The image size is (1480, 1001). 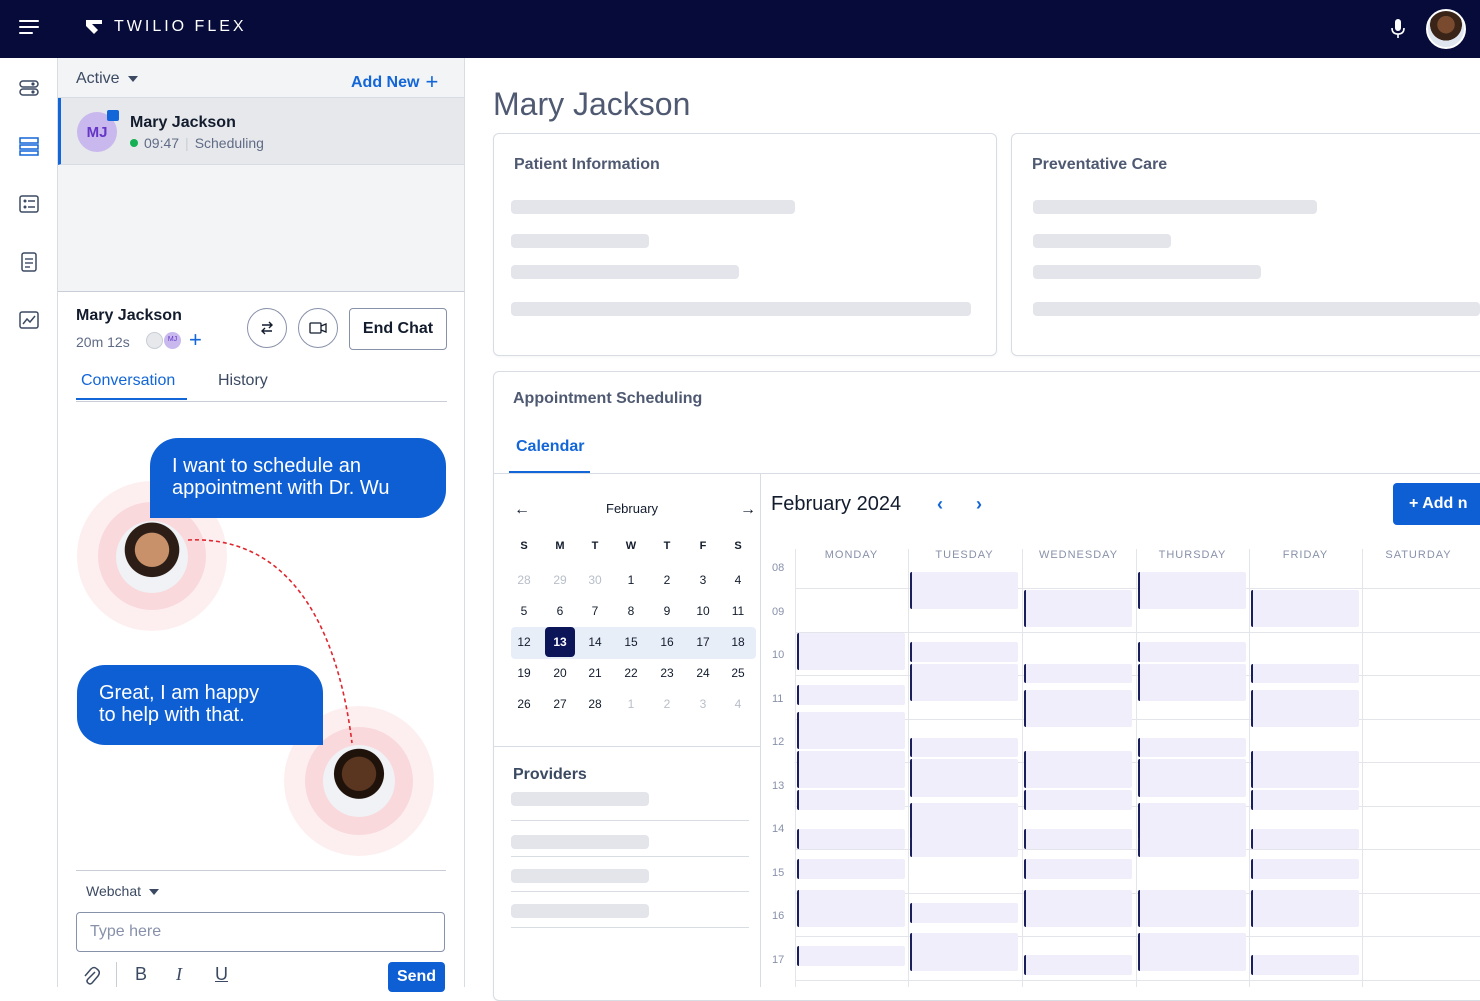 I want to click on calendar-day: 18, so click(x=738, y=642).